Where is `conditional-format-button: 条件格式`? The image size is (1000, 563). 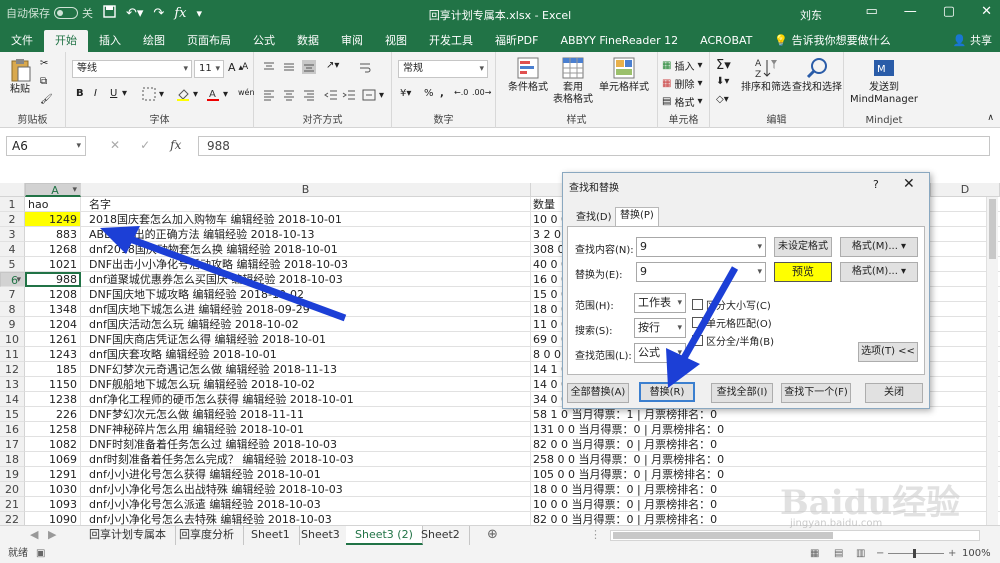 conditional-format-button: 条件格式 is located at coordinates (528, 75).